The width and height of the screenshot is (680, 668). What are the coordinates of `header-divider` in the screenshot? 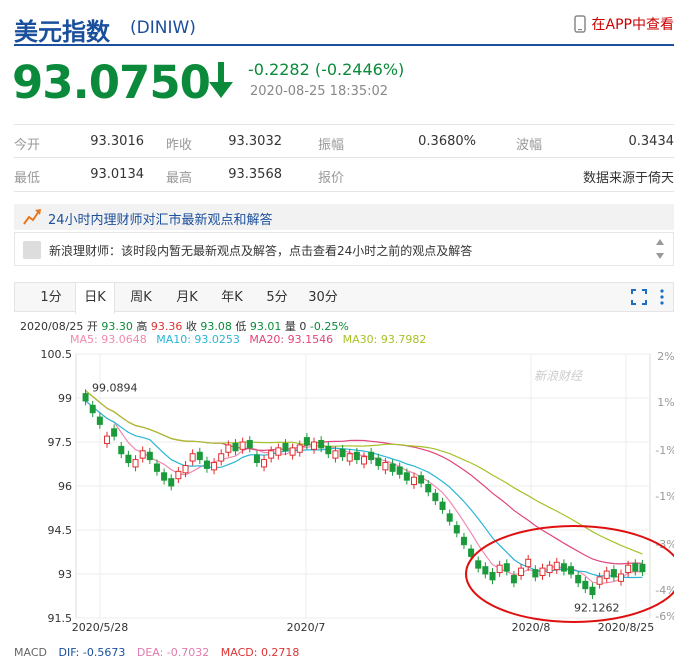 It's located at (344, 45).